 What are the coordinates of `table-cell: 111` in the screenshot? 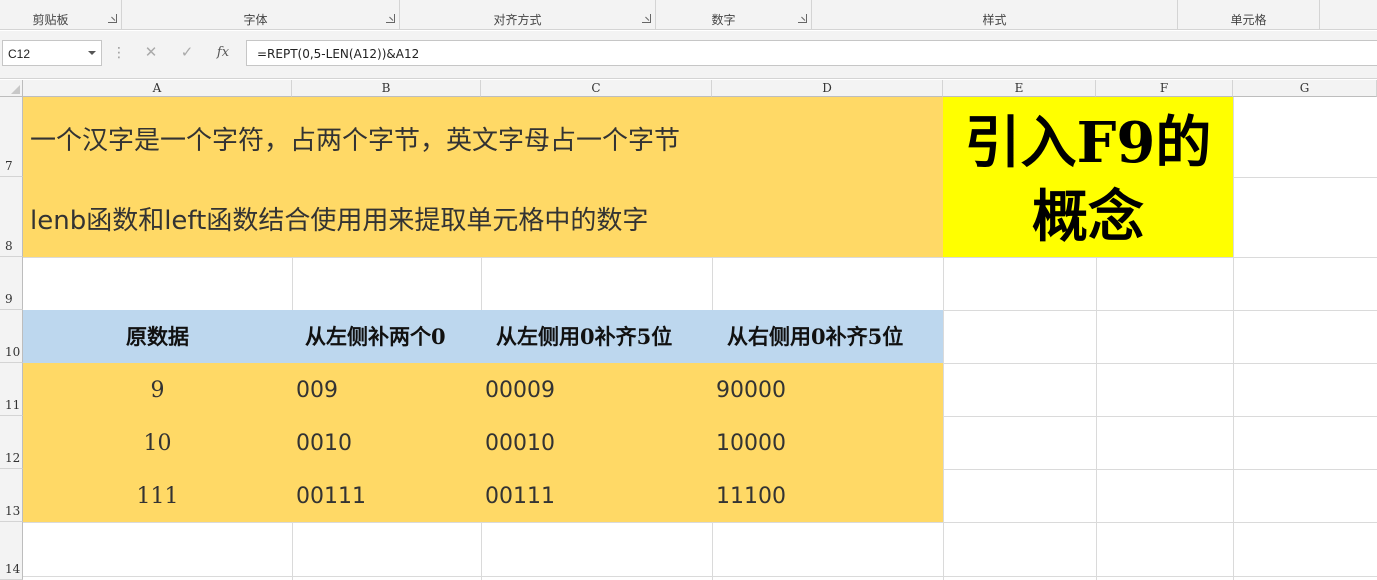 It's located at (157, 495).